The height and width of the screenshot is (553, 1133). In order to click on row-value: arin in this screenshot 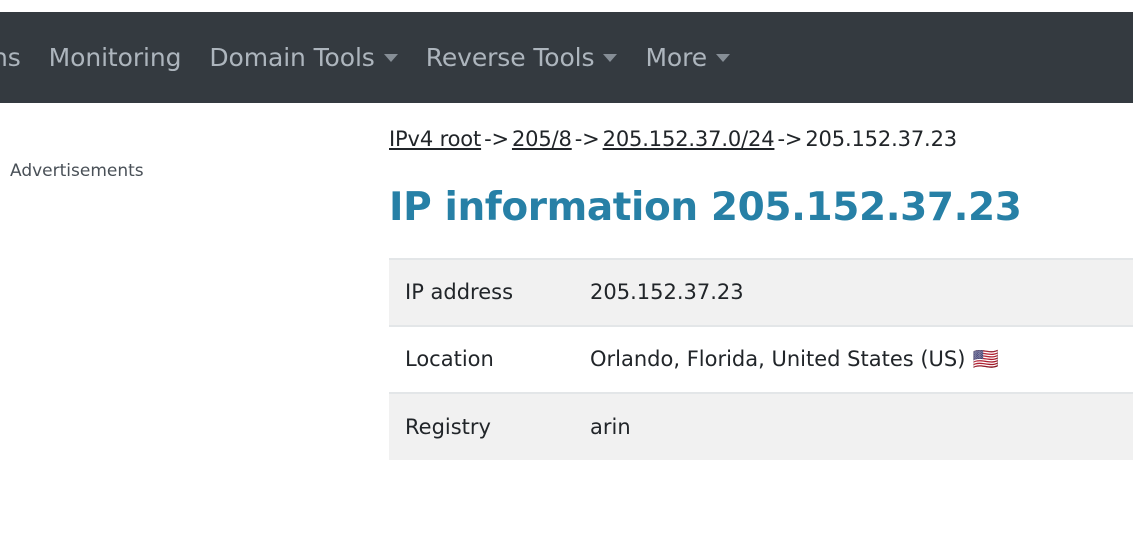, I will do `click(861, 425)`.